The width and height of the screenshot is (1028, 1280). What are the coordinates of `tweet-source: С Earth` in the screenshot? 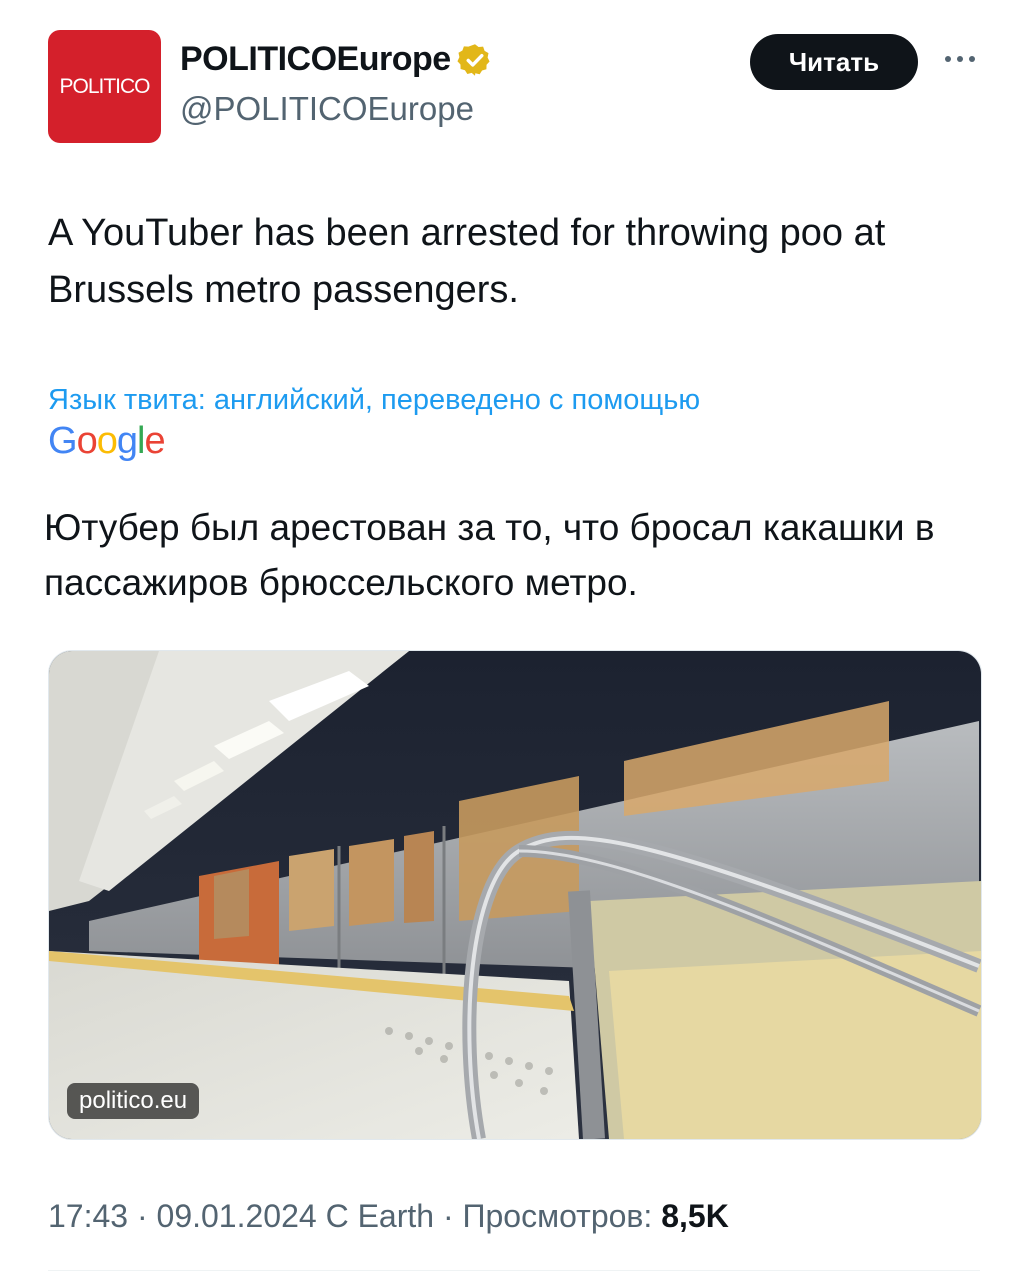 It's located at (380, 1216).